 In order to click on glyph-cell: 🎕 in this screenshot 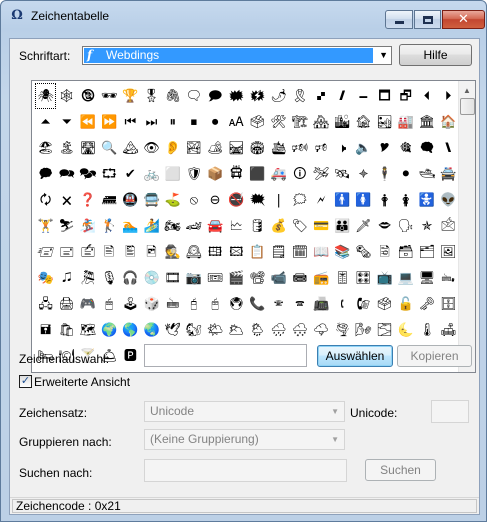, I will do `click(405, 148)`.